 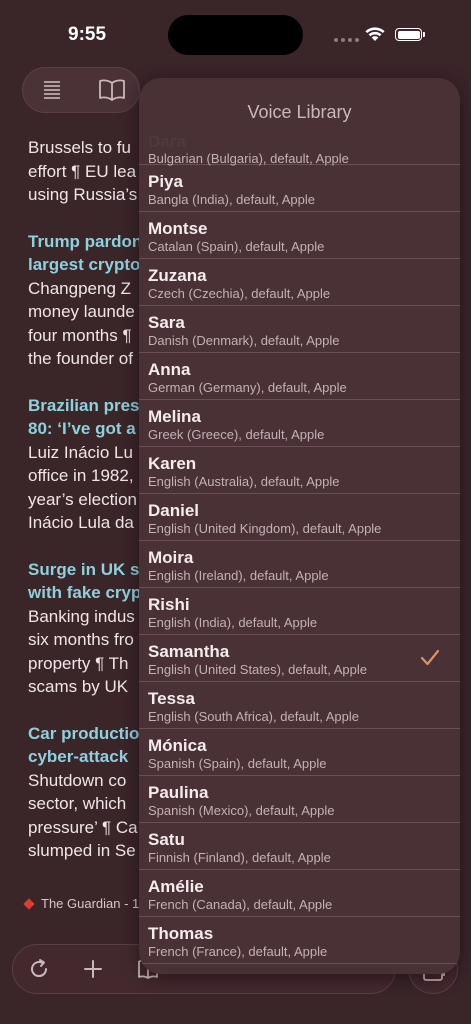 What do you see at coordinates (189, 651) in the screenshot?
I see `voice-name: Samantha` at bounding box center [189, 651].